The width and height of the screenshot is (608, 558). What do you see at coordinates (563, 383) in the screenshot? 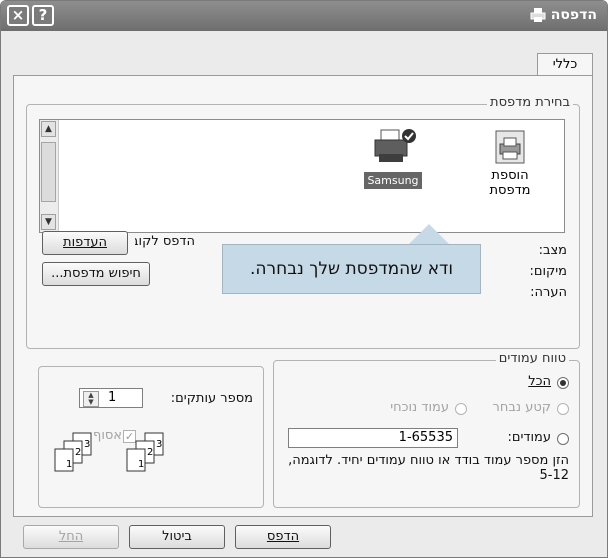
I see `radio-all` at bounding box center [563, 383].